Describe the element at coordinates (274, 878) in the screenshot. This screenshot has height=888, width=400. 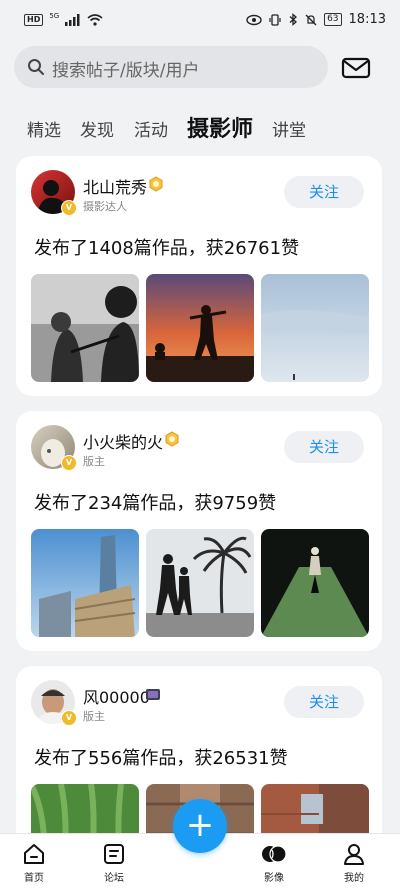
I see `nav-imaging-label: 影像` at that location.